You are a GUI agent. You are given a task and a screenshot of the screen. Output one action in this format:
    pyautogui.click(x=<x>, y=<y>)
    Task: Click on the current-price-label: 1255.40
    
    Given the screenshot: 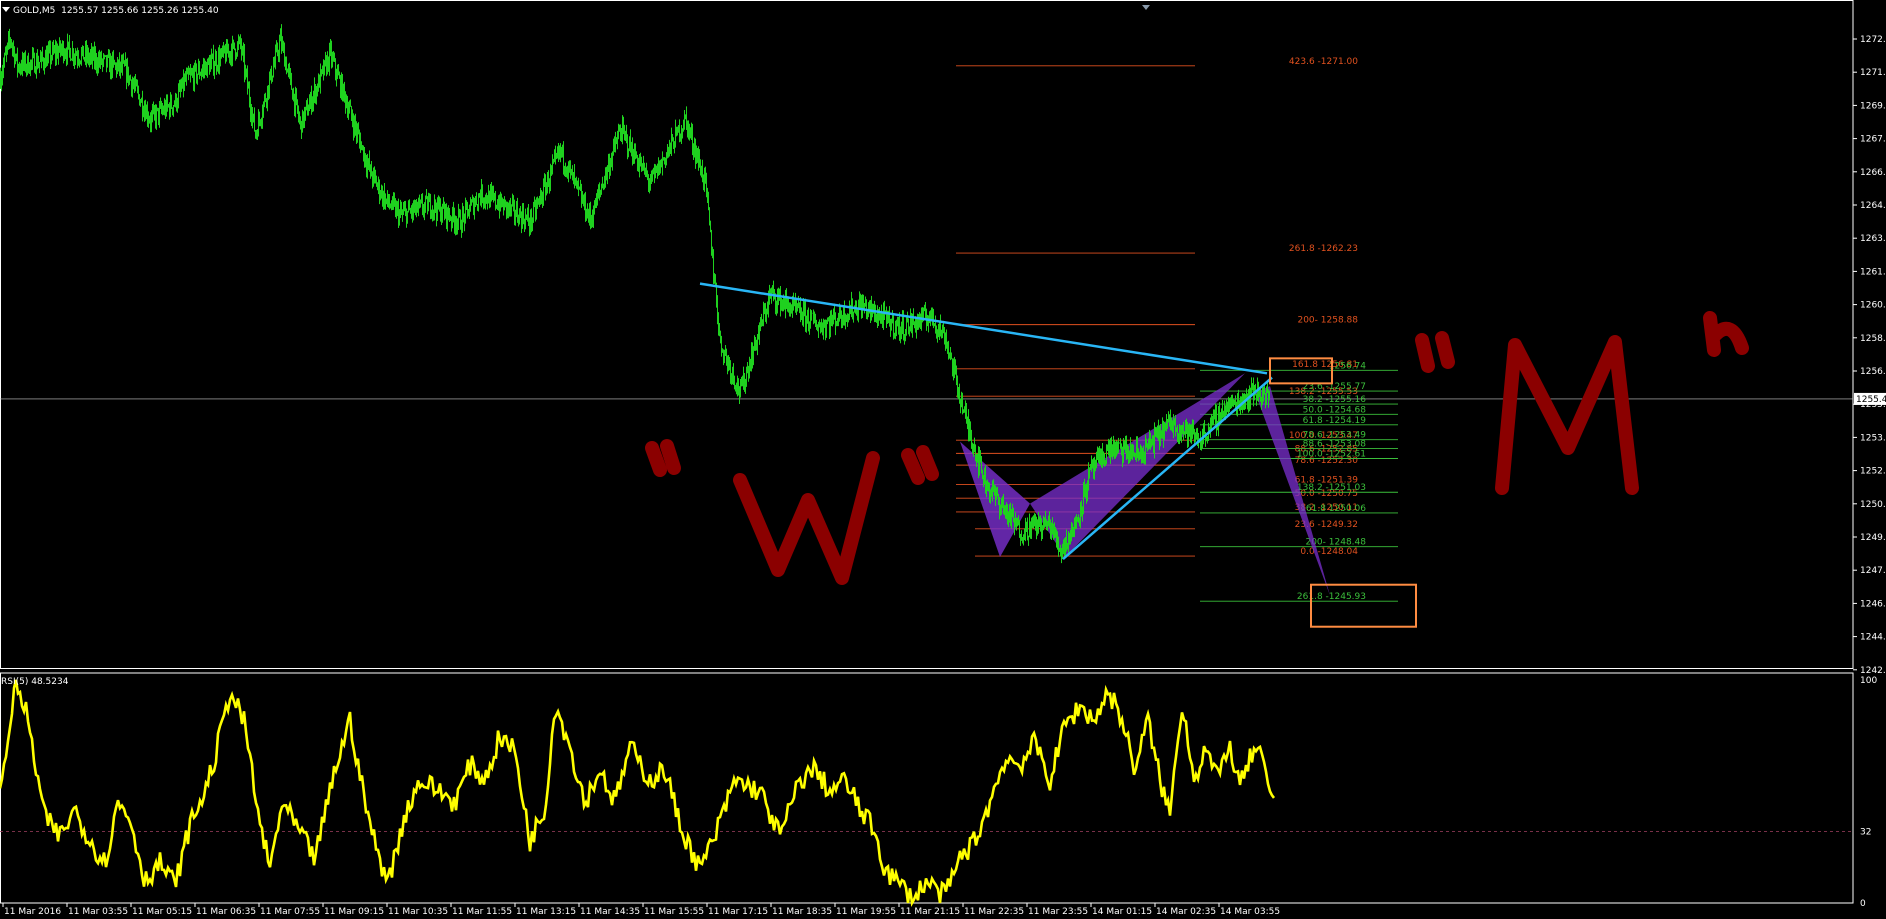 What is the action you would take?
    pyautogui.click(x=1871, y=400)
    